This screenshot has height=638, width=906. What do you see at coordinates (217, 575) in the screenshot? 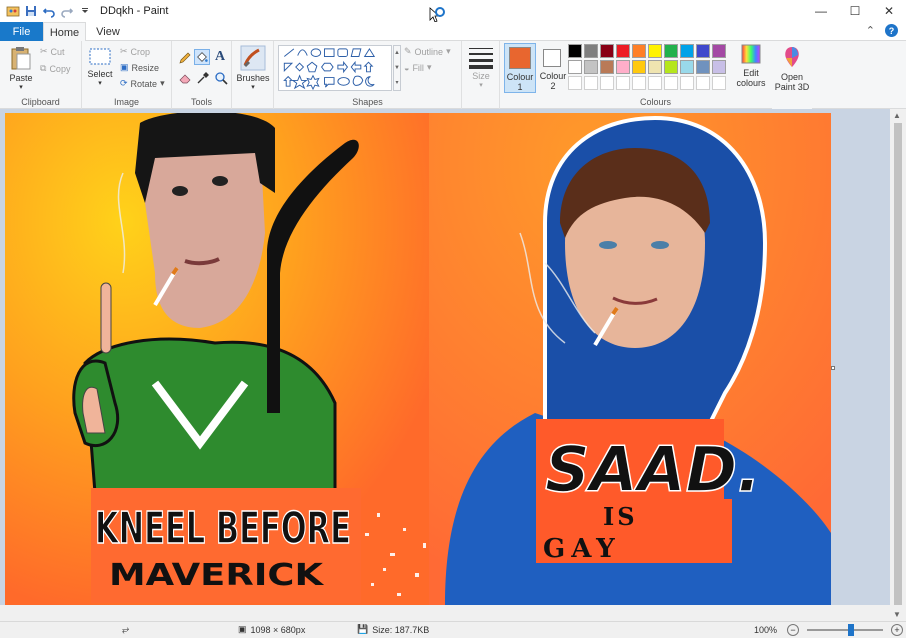
I see `left-subtitle-text: MAVERICK` at bounding box center [217, 575].